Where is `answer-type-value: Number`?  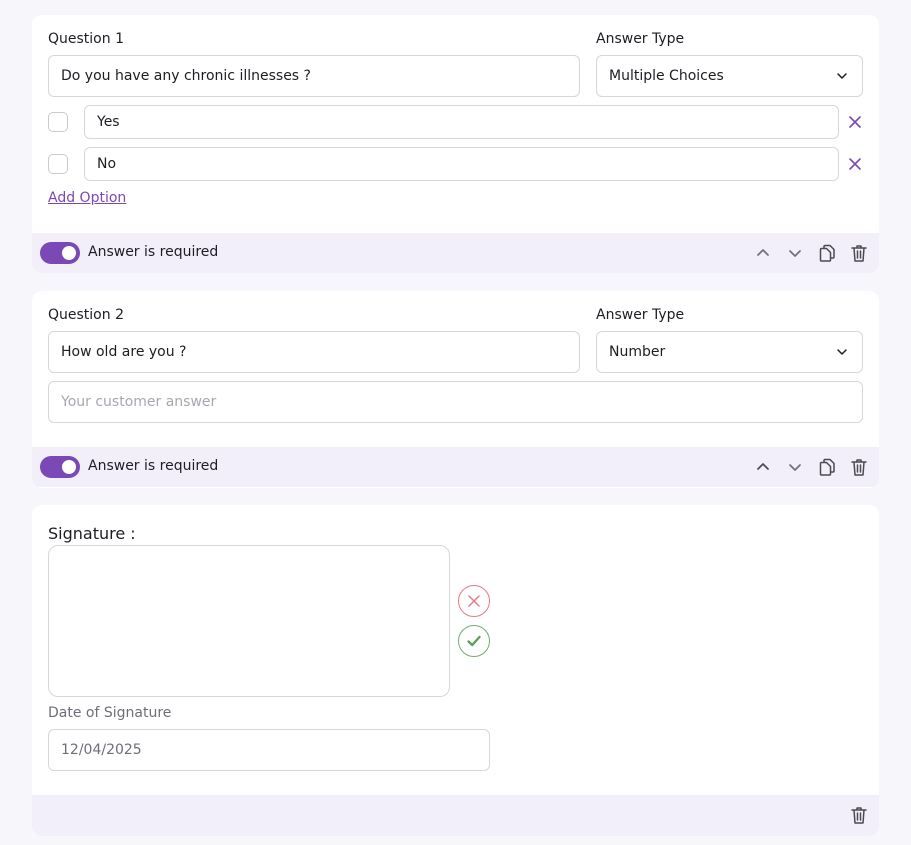 answer-type-value: Number is located at coordinates (637, 352).